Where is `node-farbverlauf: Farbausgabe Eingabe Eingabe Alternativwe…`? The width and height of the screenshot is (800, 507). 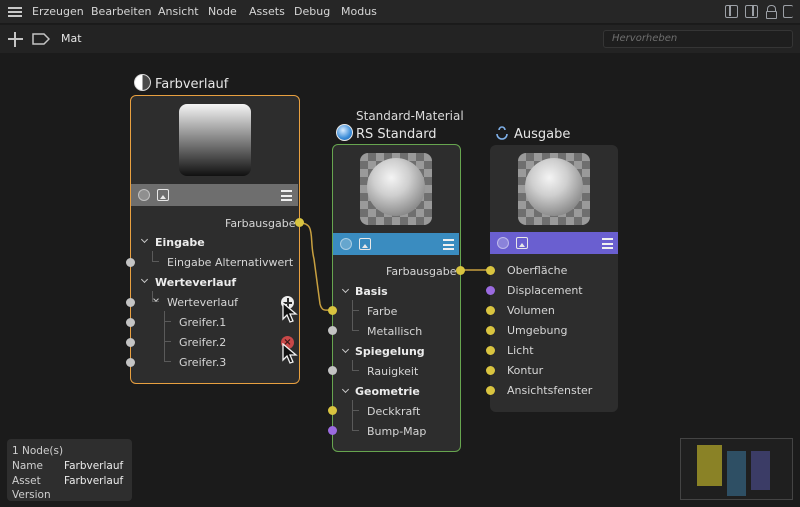 node-farbverlauf: Farbausgabe Eingabe Eingabe Alternativwe… is located at coordinates (215, 239).